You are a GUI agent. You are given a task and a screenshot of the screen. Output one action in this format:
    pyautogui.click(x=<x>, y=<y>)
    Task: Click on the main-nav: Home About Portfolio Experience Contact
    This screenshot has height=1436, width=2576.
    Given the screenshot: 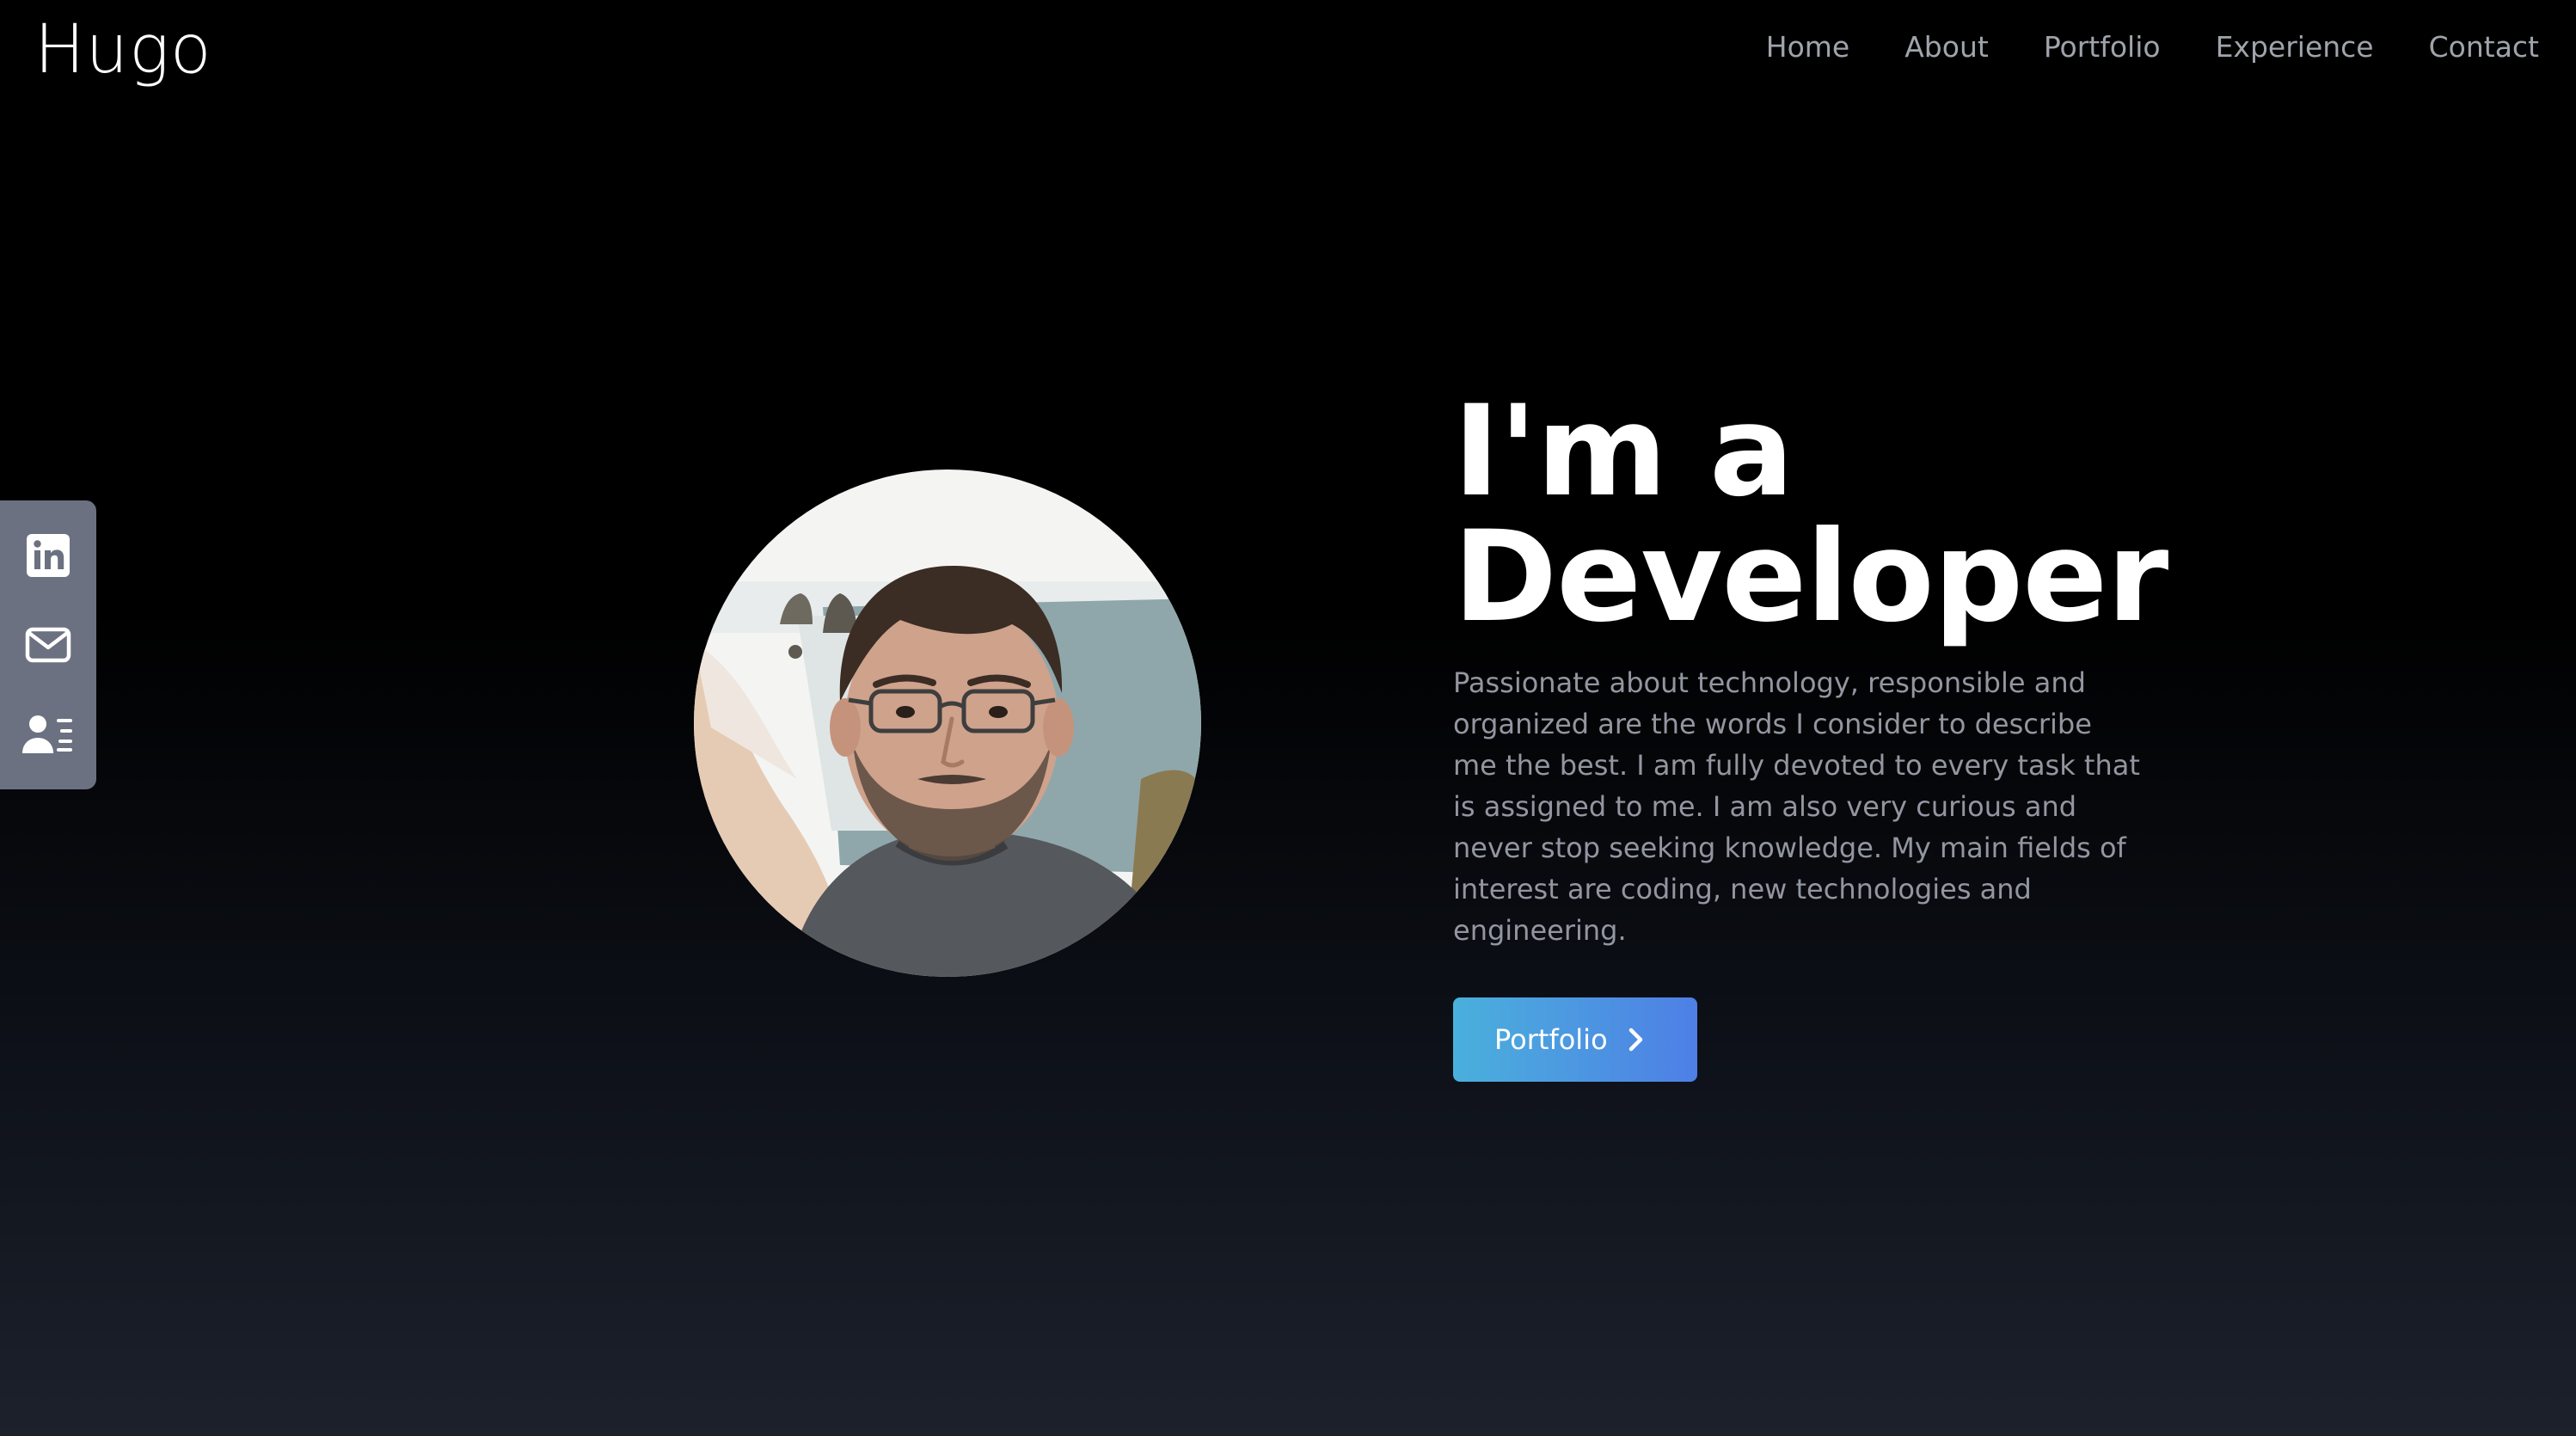 What is the action you would take?
    pyautogui.click(x=2152, y=47)
    